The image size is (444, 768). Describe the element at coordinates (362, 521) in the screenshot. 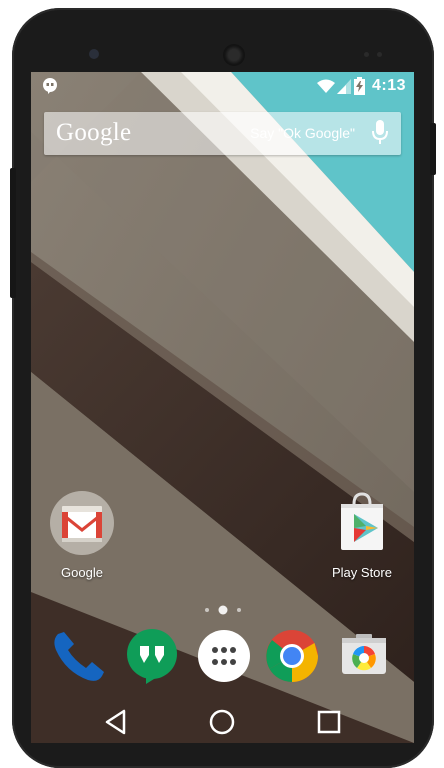

I see `play-store-icon` at that location.